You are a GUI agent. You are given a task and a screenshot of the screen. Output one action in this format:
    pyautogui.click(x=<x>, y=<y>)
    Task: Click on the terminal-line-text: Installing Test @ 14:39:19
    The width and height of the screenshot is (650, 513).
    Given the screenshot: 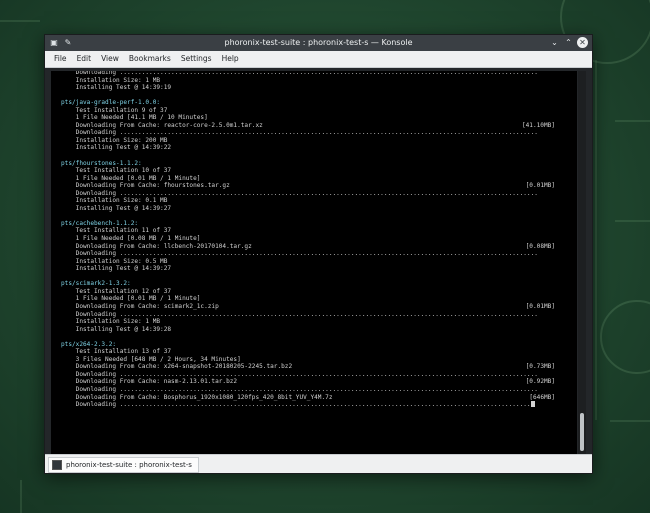 What is the action you would take?
    pyautogui.click(x=116, y=88)
    